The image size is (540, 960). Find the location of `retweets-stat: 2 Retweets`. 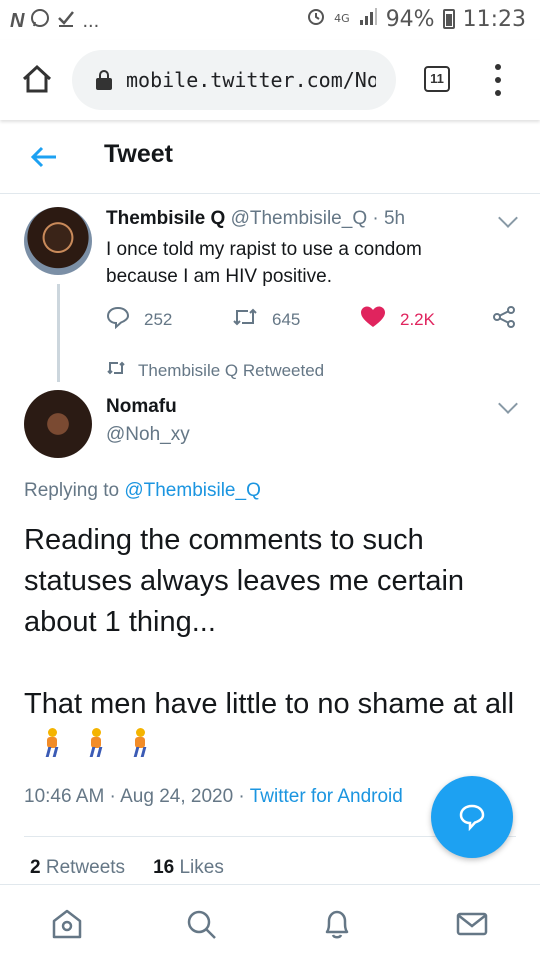

retweets-stat: 2 Retweets is located at coordinates (77, 868).